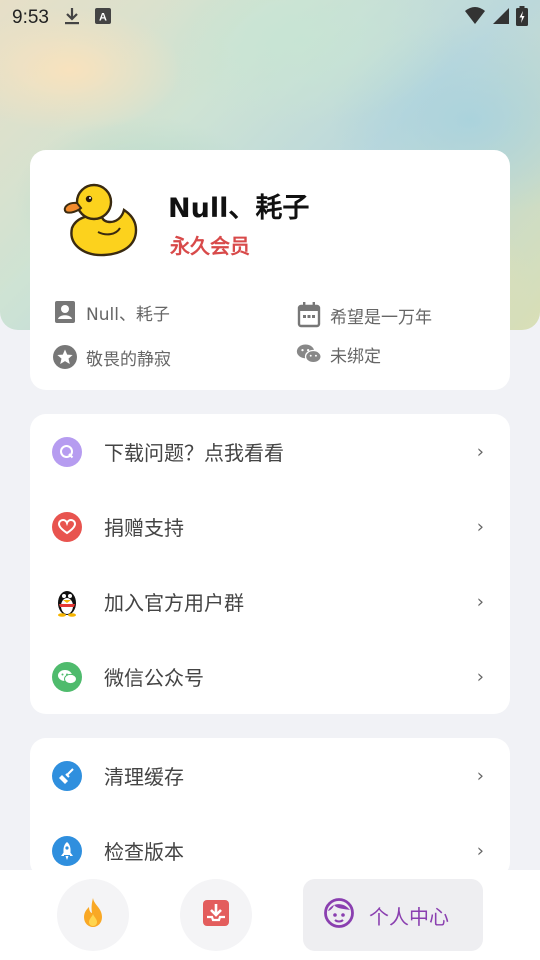  What do you see at coordinates (409, 916) in the screenshot?
I see `nav-profile-label: 个人中心` at bounding box center [409, 916].